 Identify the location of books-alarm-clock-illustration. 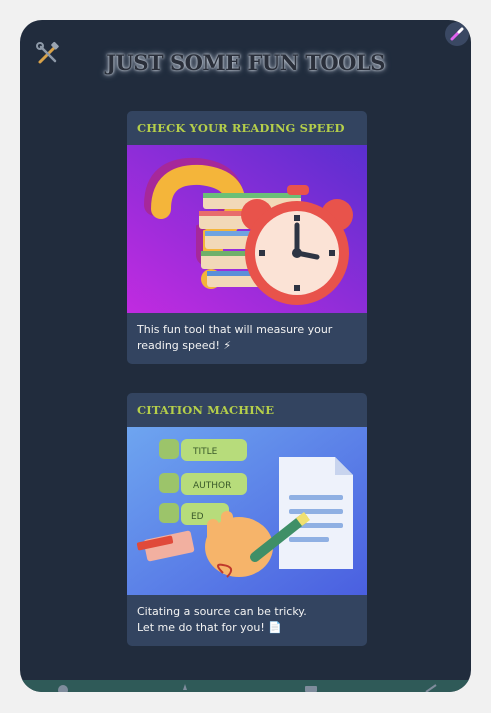
(247, 229).